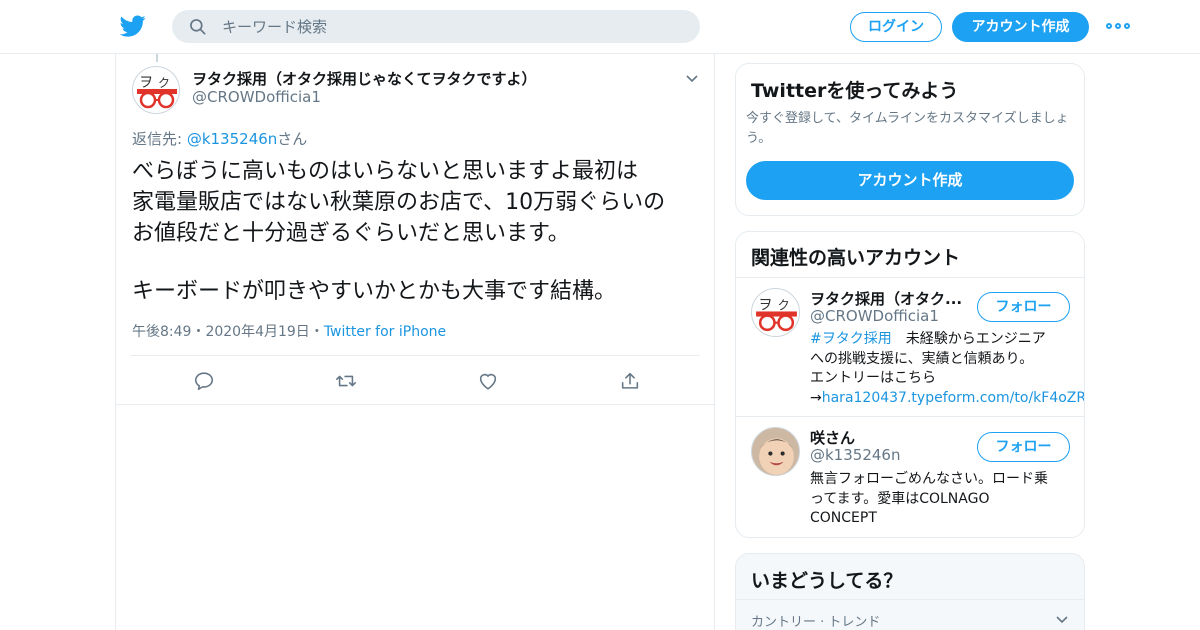  I want to click on thread-connector, so click(157, 58).